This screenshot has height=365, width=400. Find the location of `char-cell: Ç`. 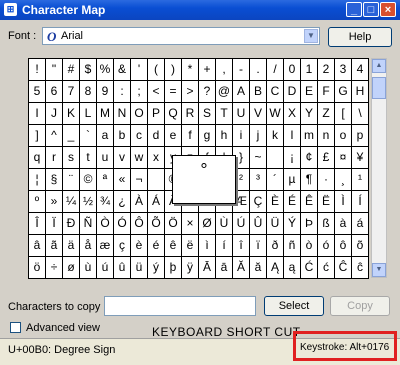

char-cell: Ç is located at coordinates (258, 202).